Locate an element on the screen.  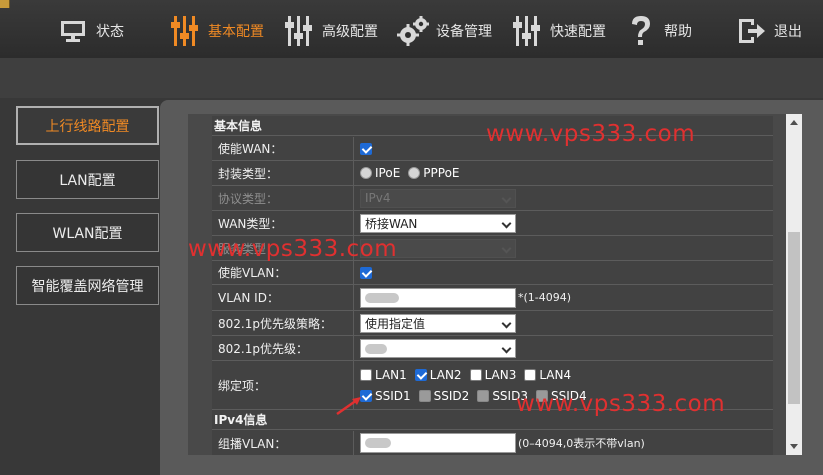
nav-basic-config: 基本配置 is located at coordinates (216, 31).